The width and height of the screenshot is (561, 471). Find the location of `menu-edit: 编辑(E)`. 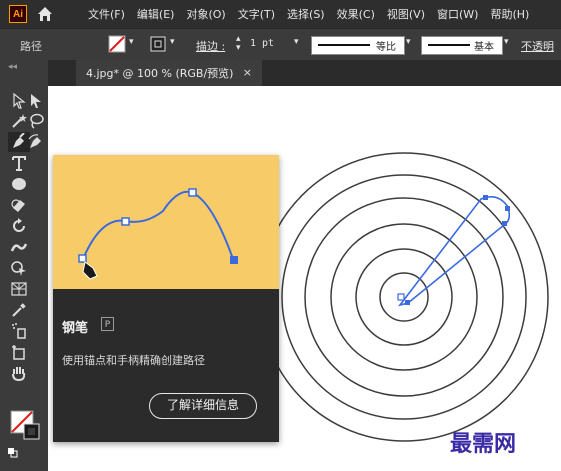

menu-edit: 编辑(E) is located at coordinates (156, 14).